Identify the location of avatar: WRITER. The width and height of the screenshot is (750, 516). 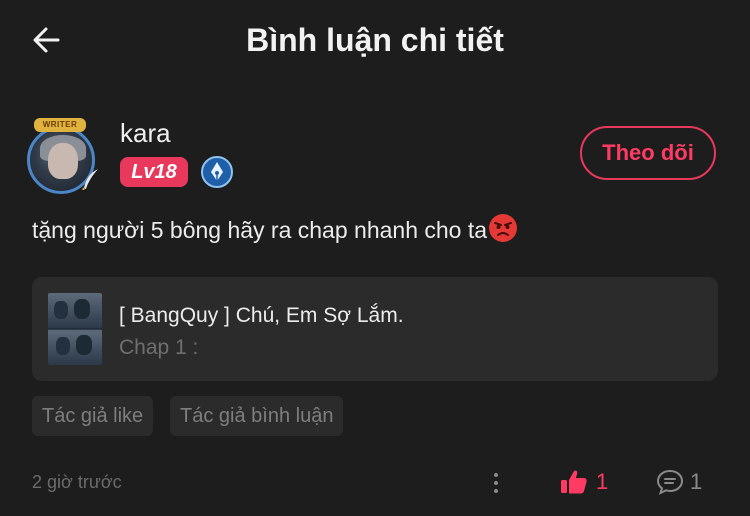
(63, 157).